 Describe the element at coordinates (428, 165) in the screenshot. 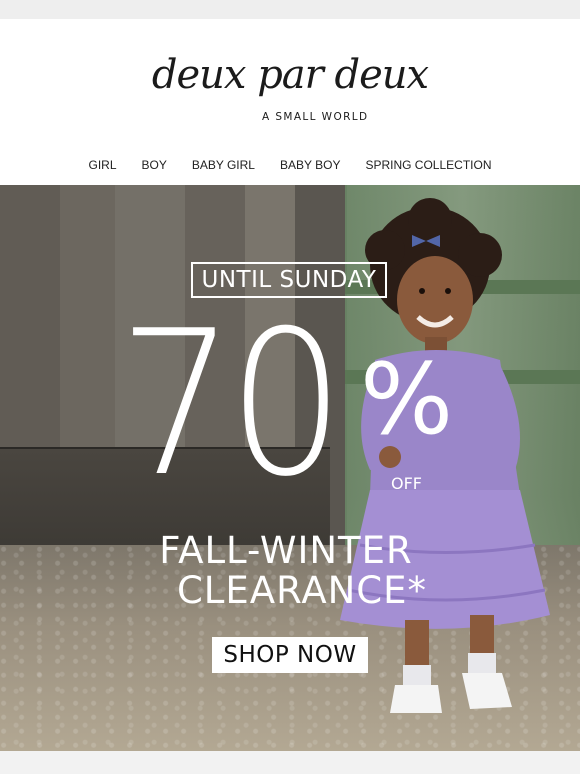

I see `nav-item-spring-collection: SPRING COLLECTION` at that location.